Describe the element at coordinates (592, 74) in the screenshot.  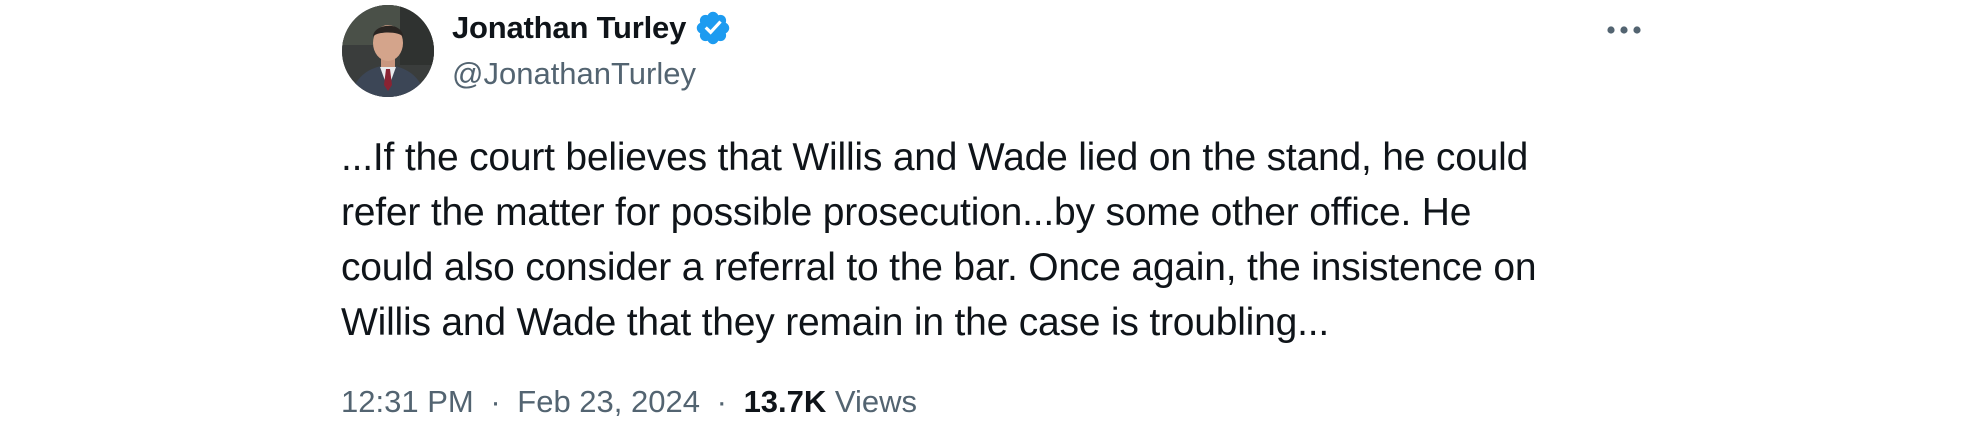
I see `author-handle: @JonathanTurley` at that location.